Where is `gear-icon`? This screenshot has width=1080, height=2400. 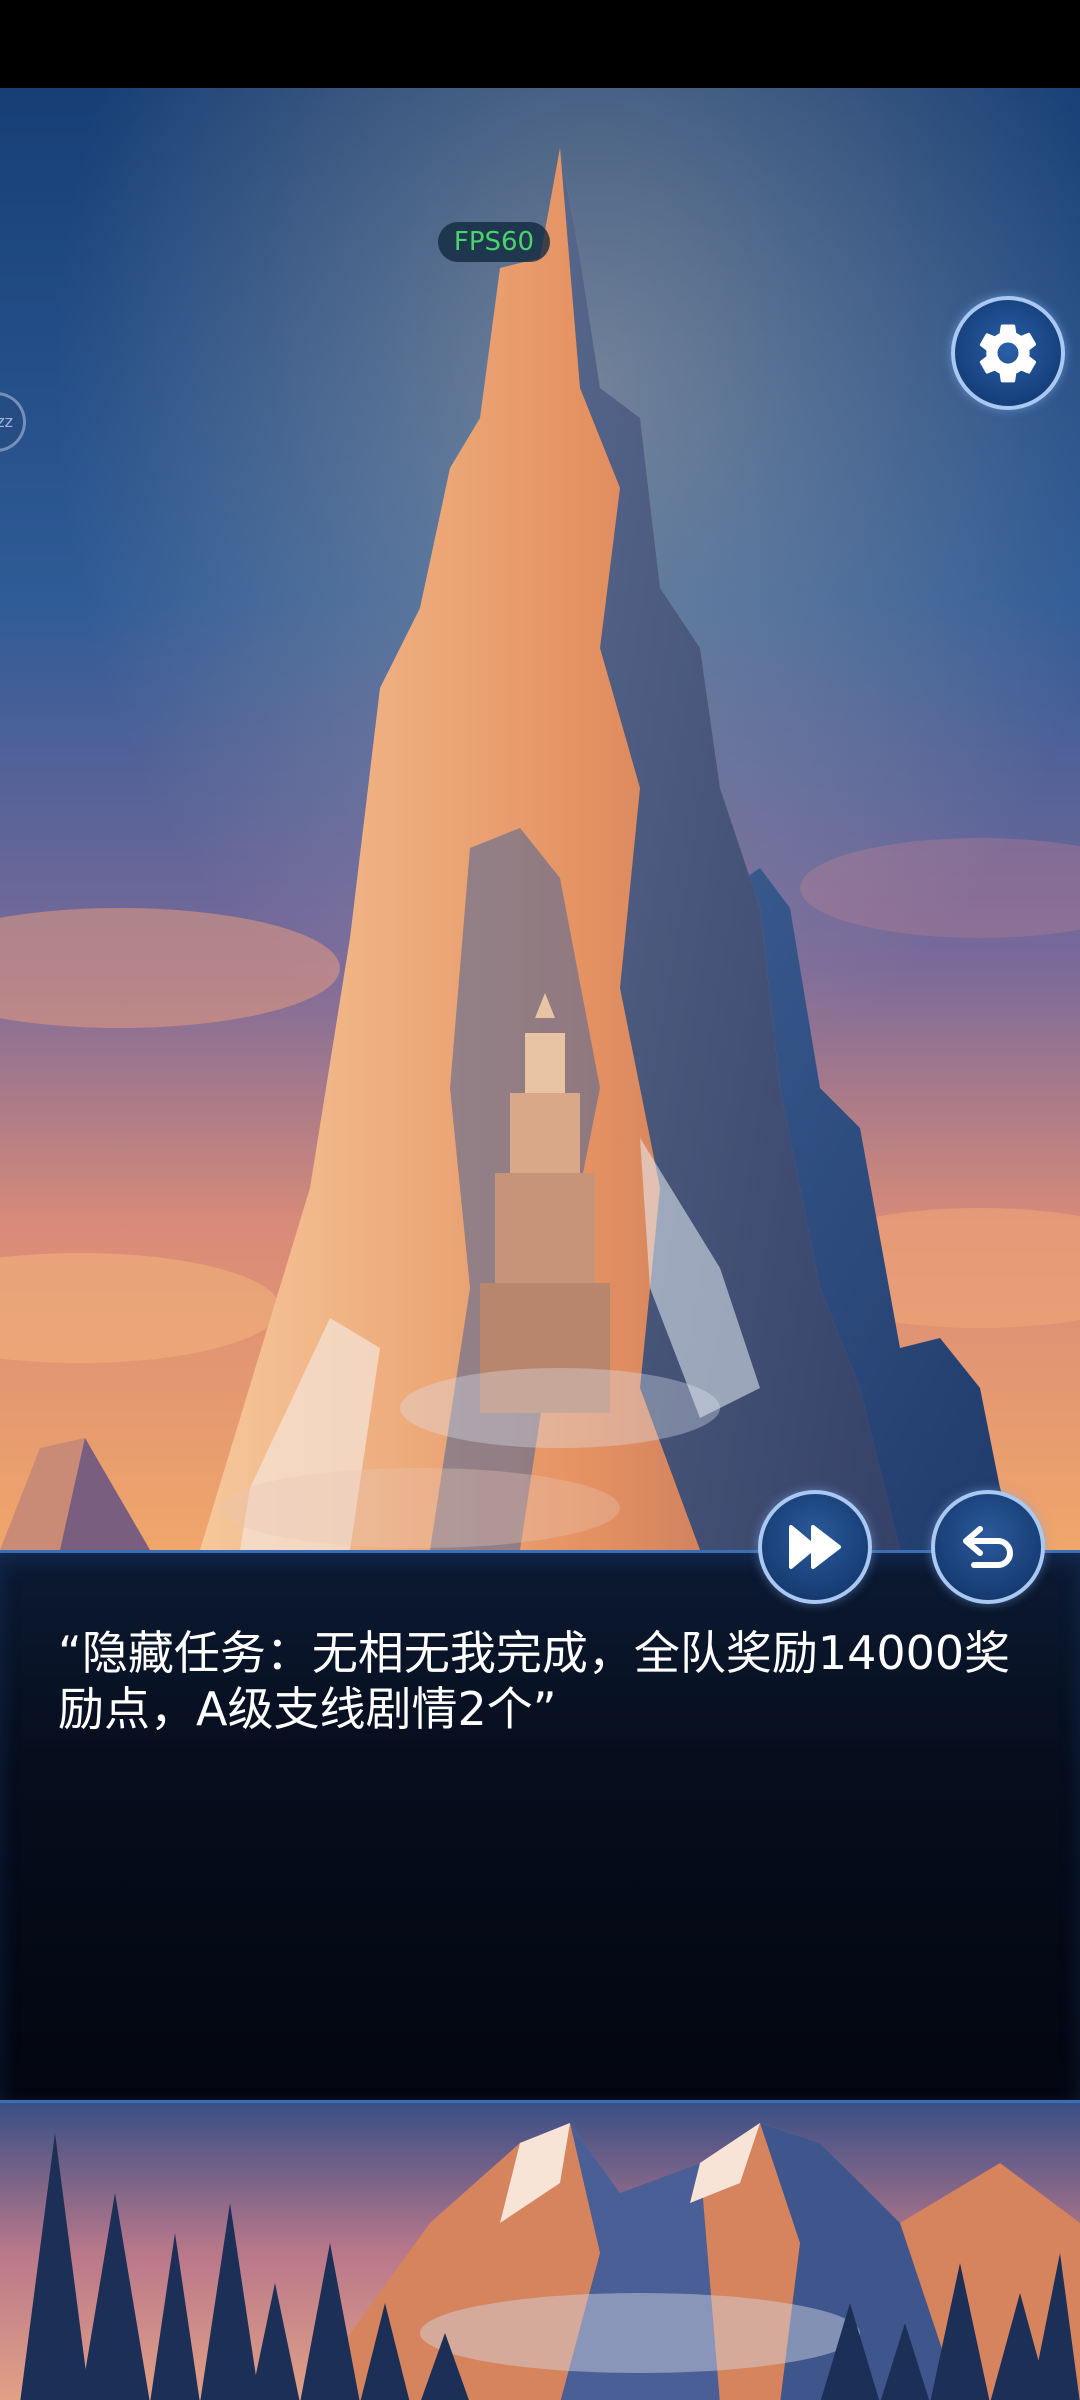 gear-icon is located at coordinates (1008, 353).